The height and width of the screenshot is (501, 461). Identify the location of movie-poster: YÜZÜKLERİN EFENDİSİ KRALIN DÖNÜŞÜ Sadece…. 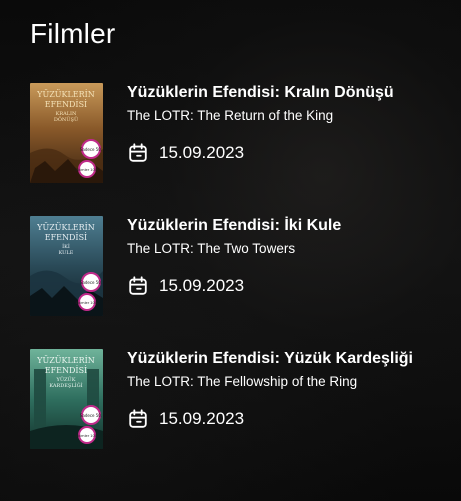
(66, 133).